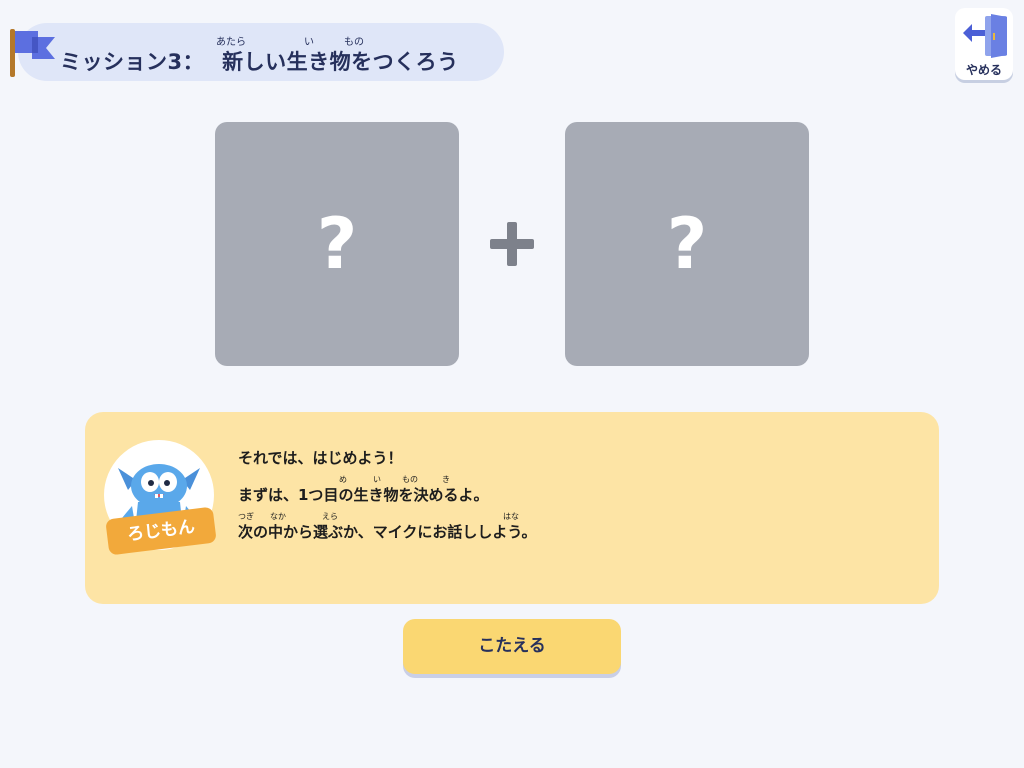  I want to click on creature-slot-2: ?, so click(687, 244).